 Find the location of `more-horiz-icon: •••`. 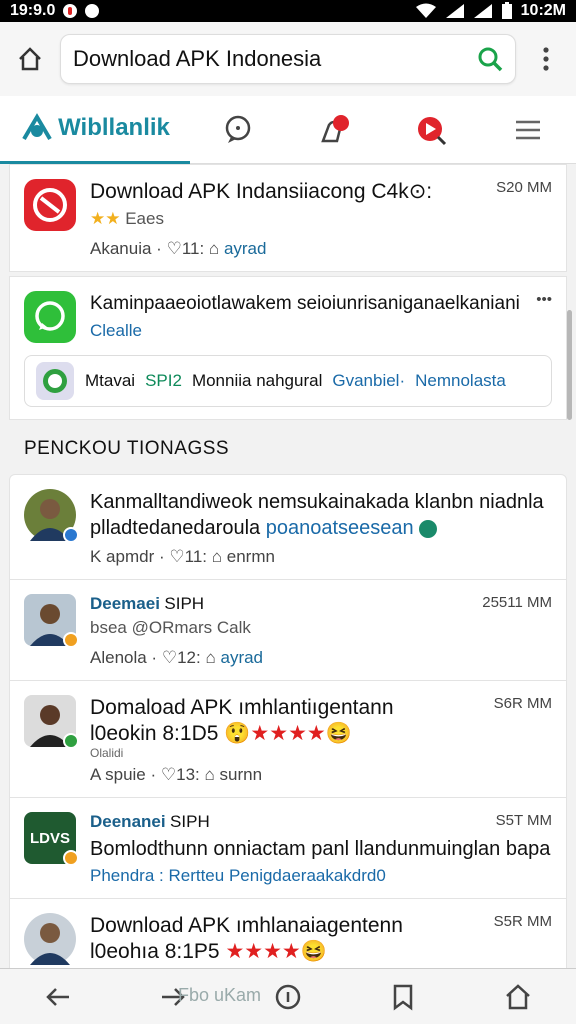

more-horiz-icon: ••• is located at coordinates (544, 299).